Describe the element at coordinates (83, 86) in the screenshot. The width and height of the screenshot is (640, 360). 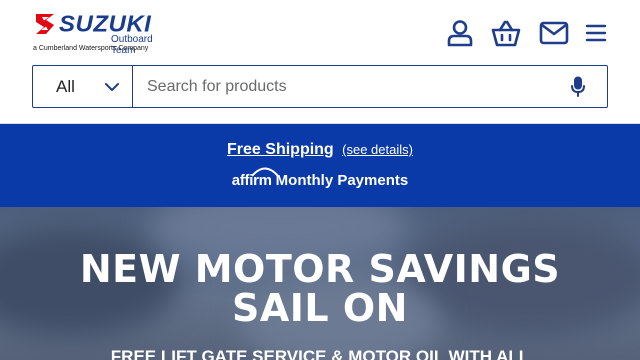
I see `search-category-select: All` at that location.